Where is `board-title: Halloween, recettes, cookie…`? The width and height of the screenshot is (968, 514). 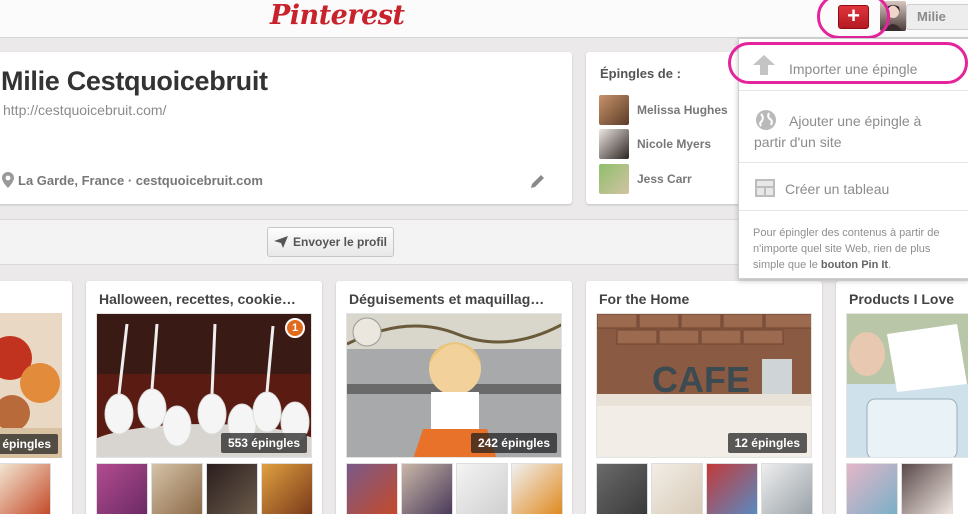 board-title: Halloween, recettes, cookie… is located at coordinates (197, 299).